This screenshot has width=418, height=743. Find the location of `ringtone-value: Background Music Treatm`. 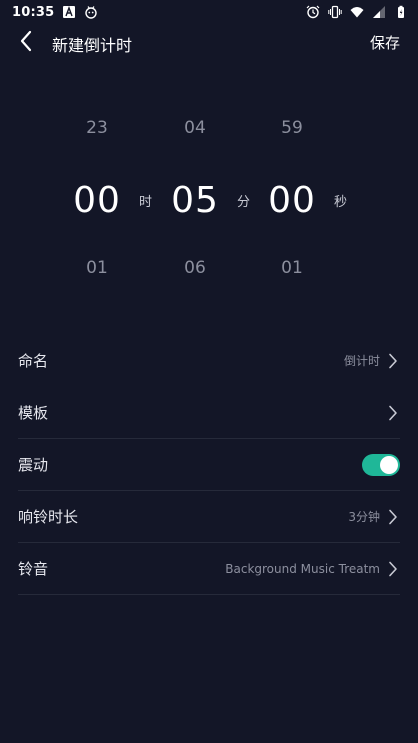

ringtone-value: Background Music Treatm is located at coordinates (302, 568).